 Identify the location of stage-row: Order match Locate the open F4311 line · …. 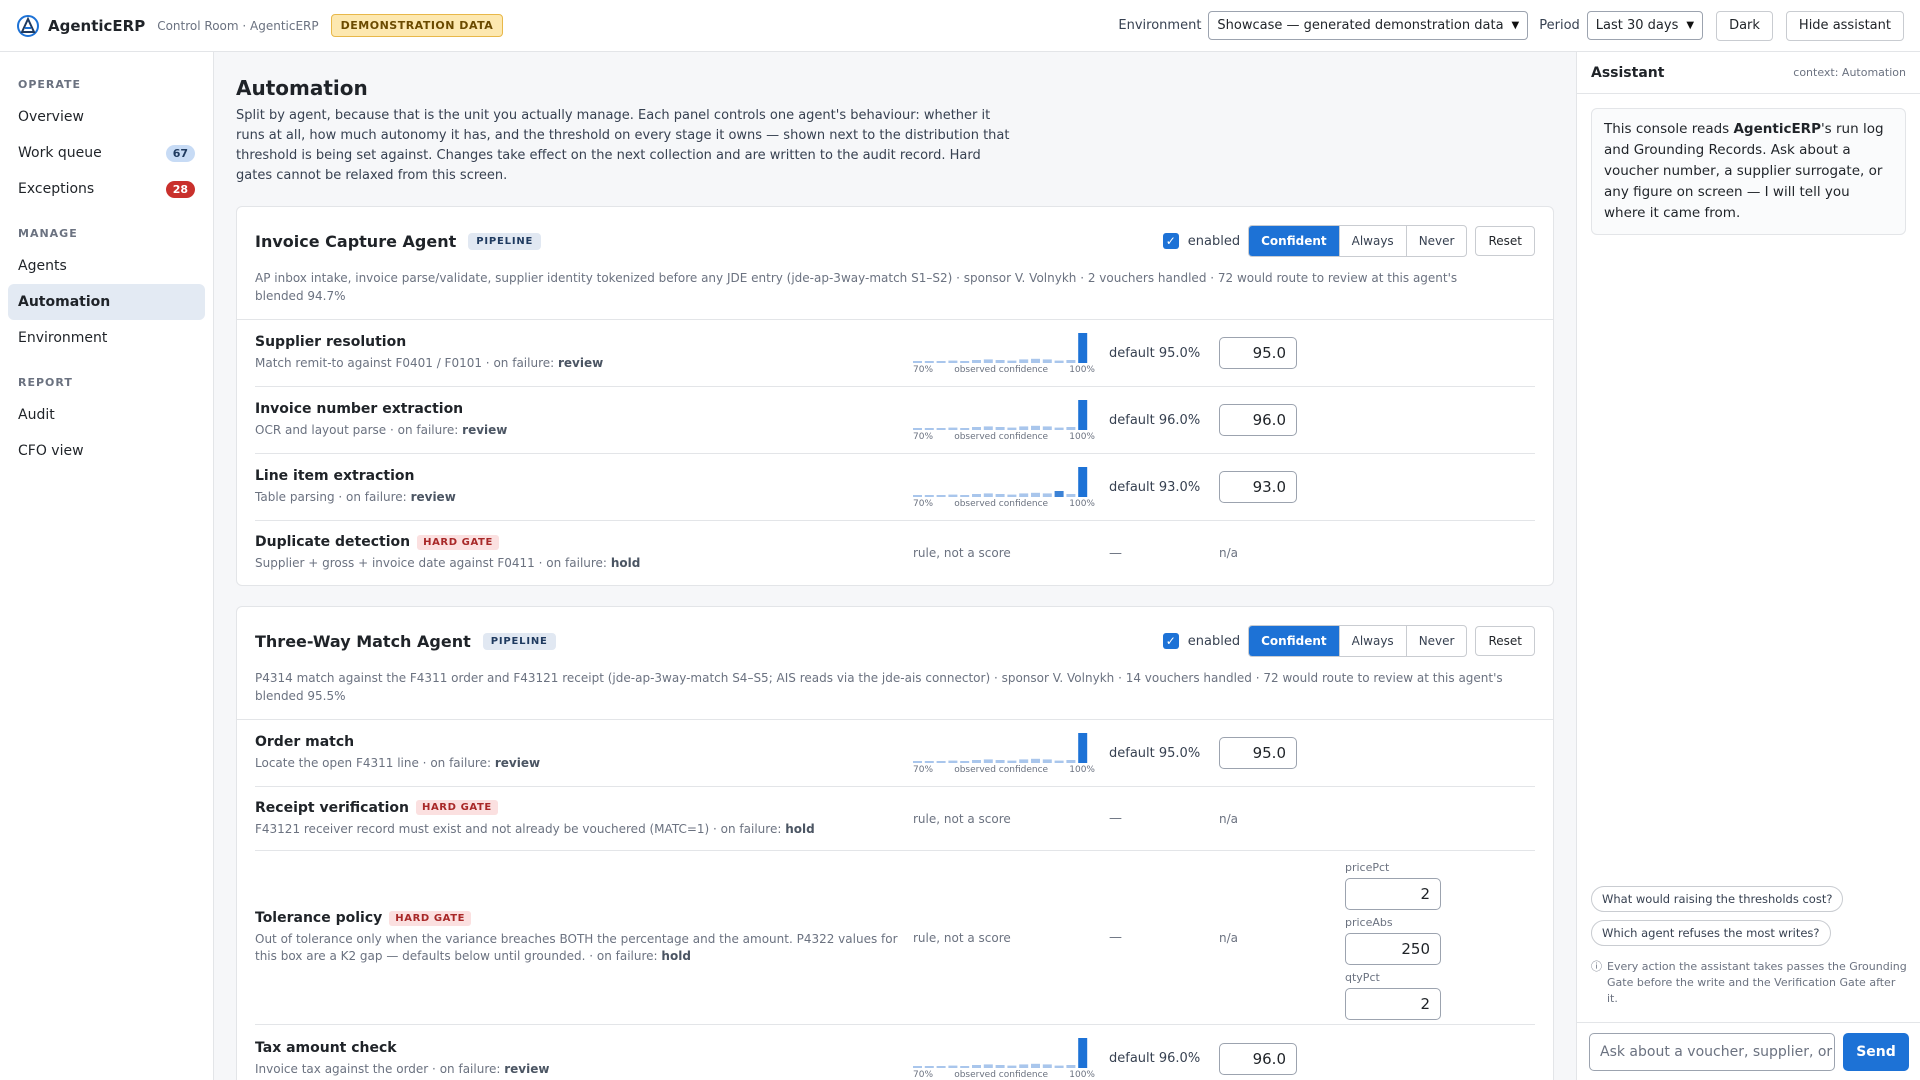
(895, 753).